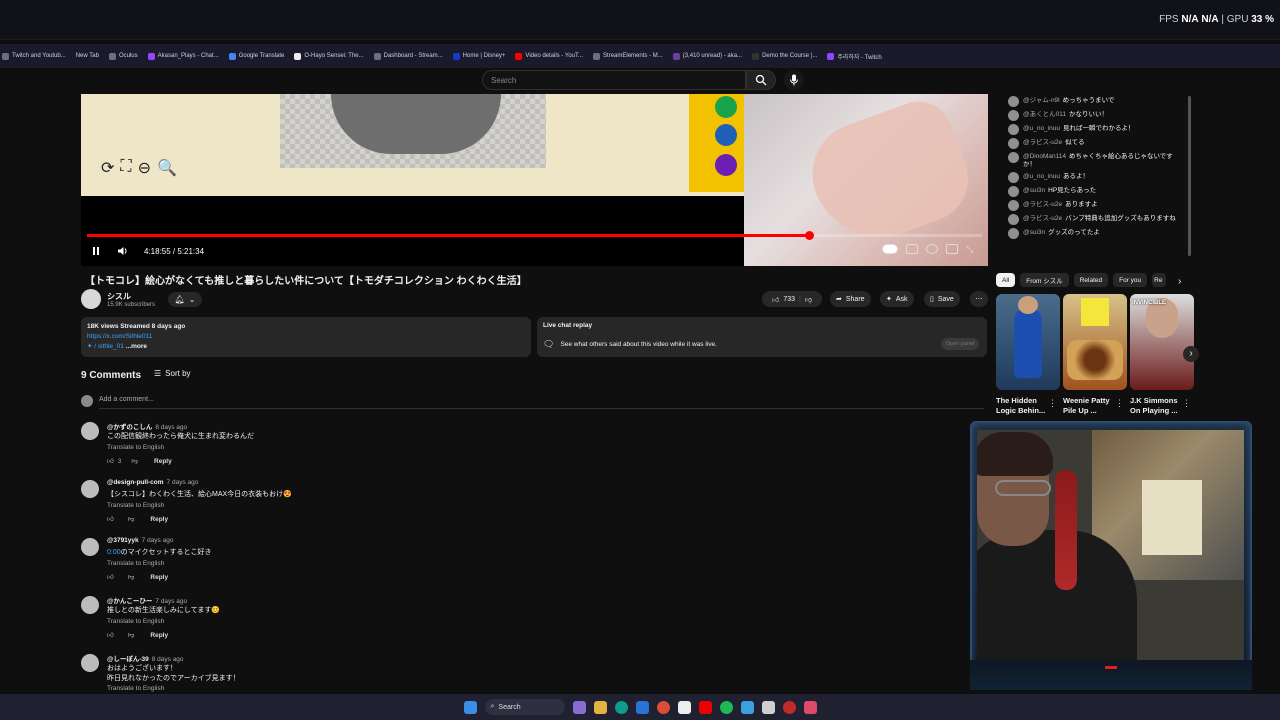 The image size is (1280, 720). What do you see at coordinates (114, 552) in the screenshot?
I see `timestamp-link: 0:00` at bounding box center [114, 552].